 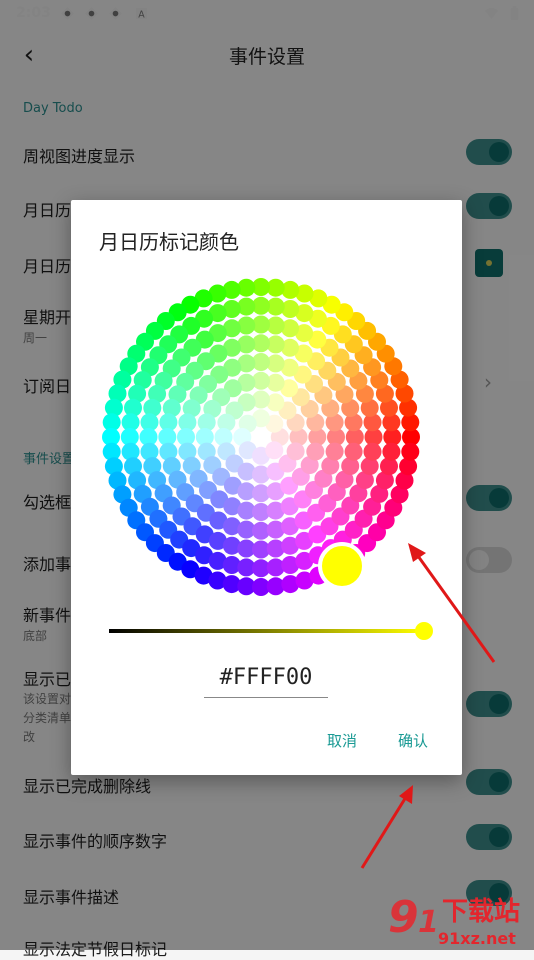 What do you see at coordinates (403, 917) in the screenshot?
I see `svg-text: 9` at bounding box center [403, 917].